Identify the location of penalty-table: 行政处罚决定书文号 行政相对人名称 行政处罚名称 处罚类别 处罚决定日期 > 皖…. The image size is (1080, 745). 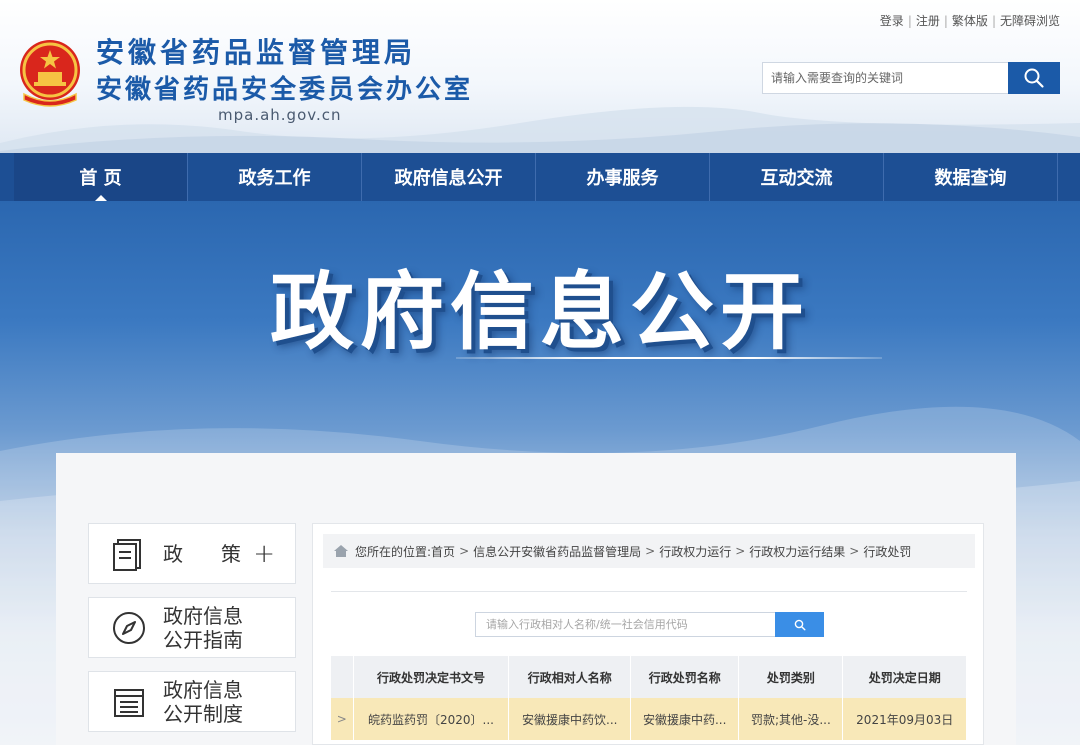
(649, 698).